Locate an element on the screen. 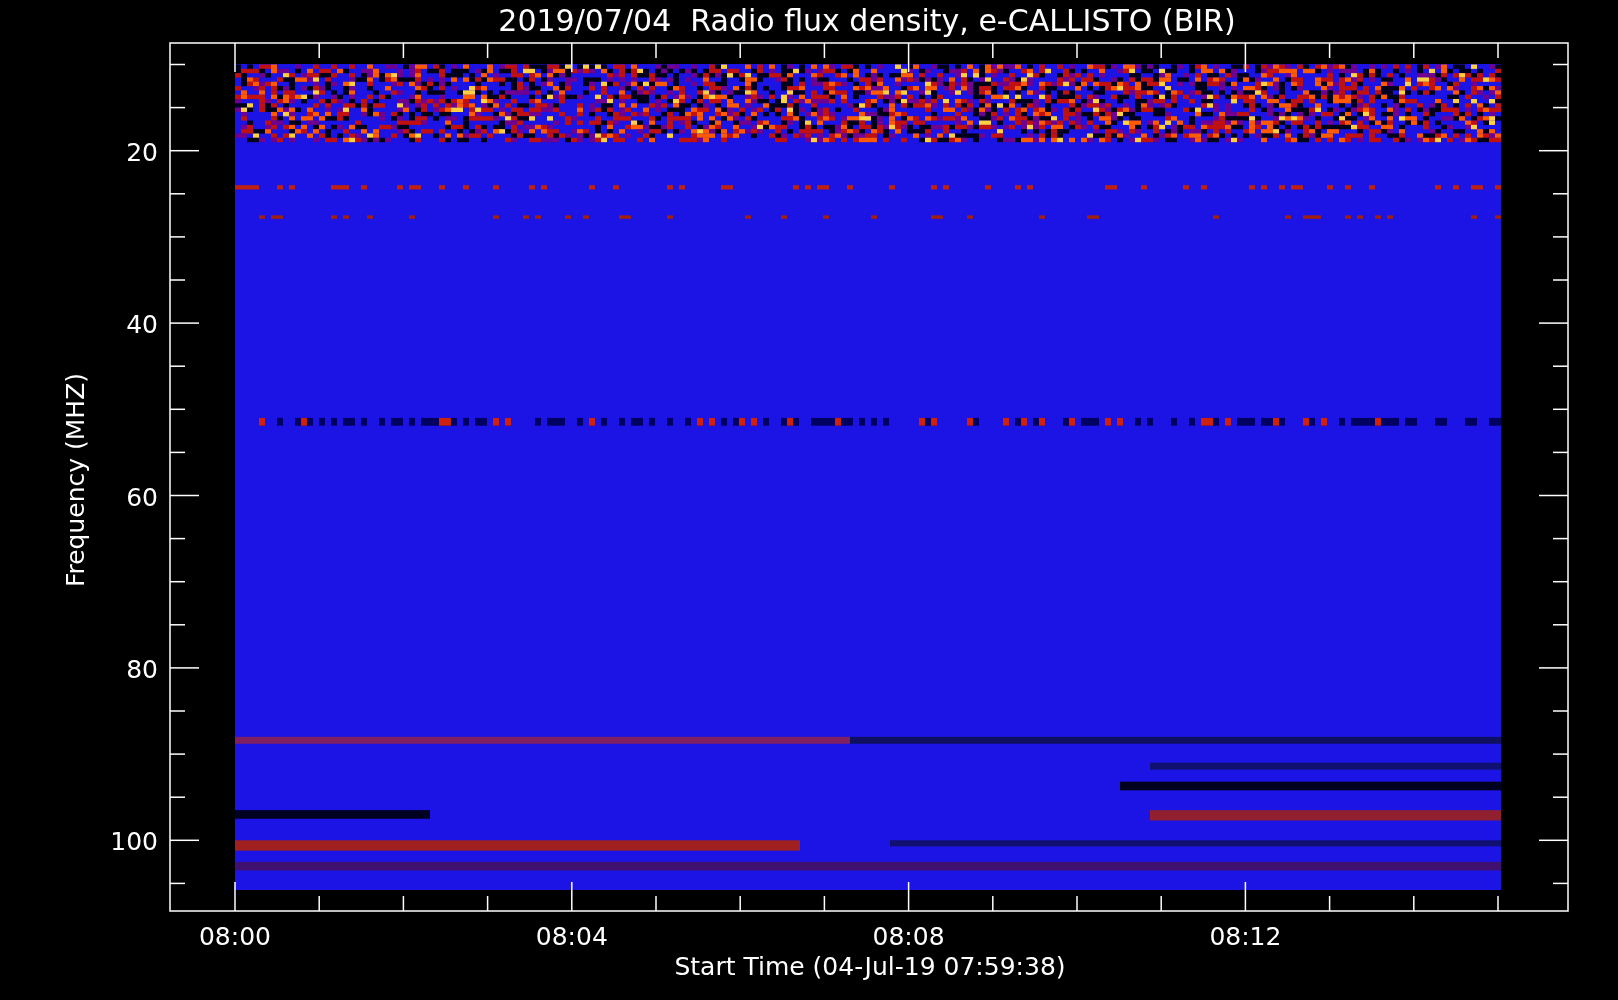  tick-label: 60 is located at coordinates (142, 497).